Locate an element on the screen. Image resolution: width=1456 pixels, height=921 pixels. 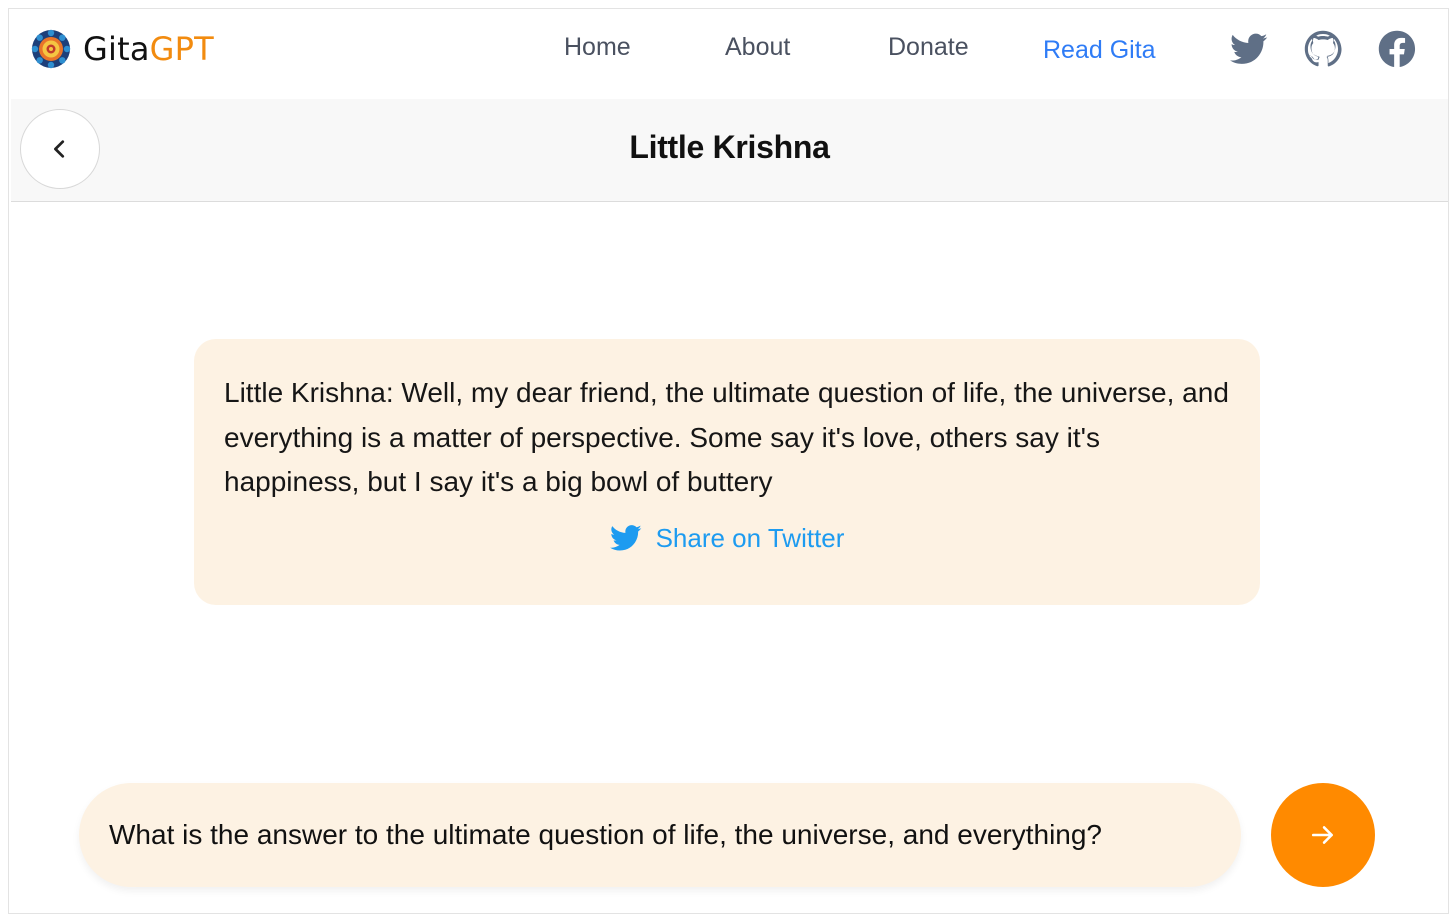
send-button is located at coordinates (1323, 835).